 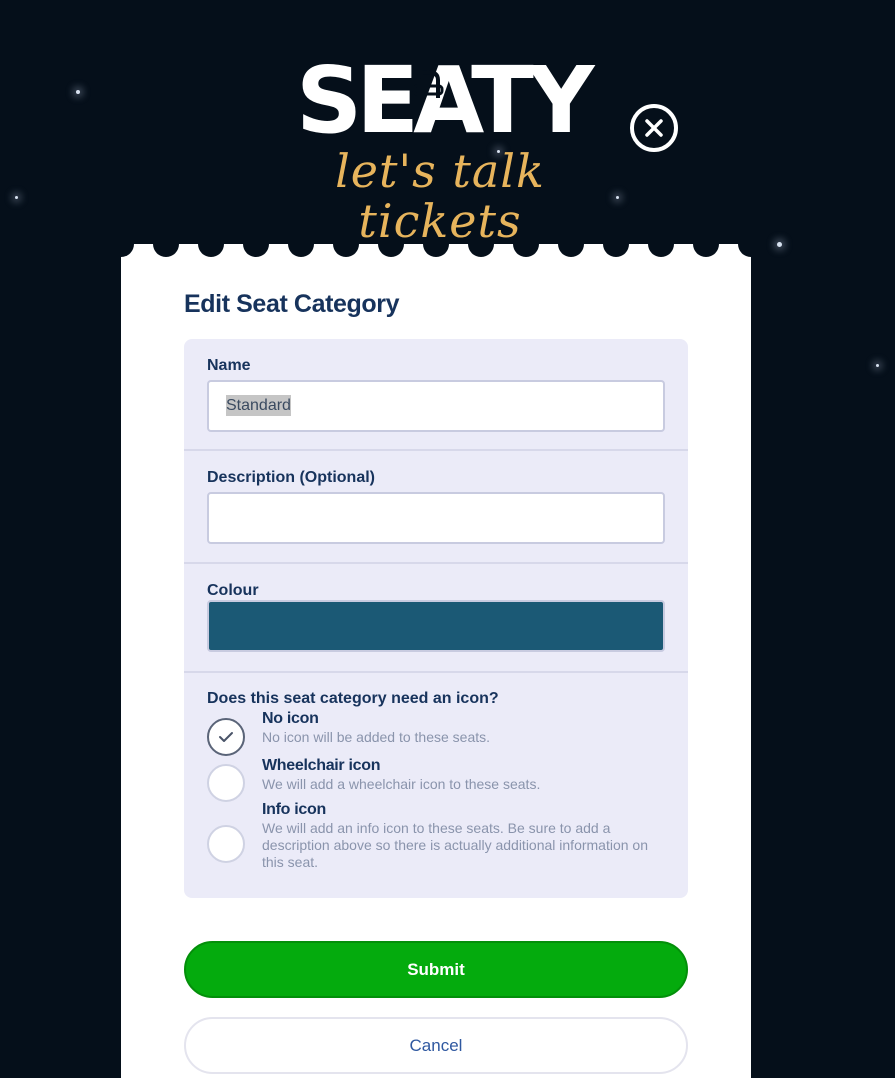 I want to click on colour-section: Colour, so click(x=436, y=618).